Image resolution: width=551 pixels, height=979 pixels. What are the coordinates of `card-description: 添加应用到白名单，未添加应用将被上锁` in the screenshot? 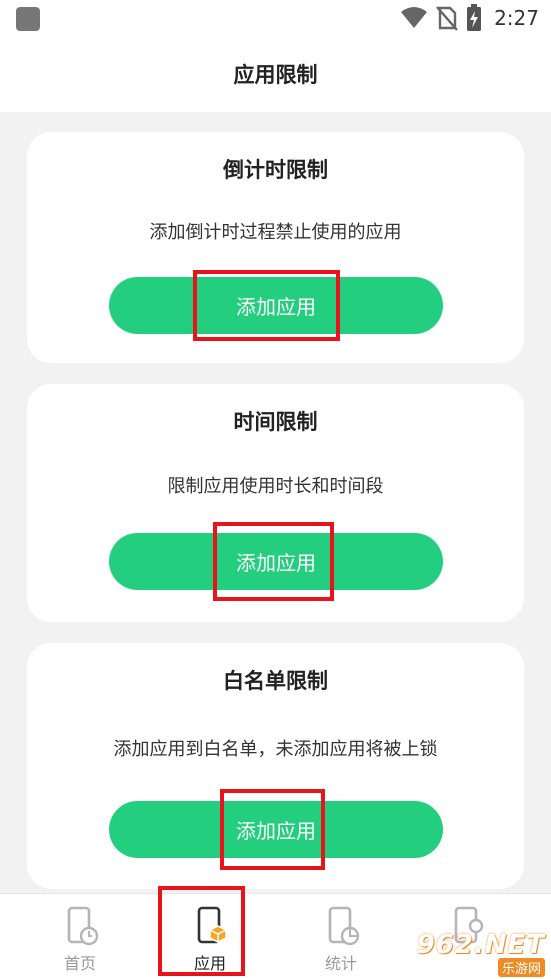 It's located at (275, 749).